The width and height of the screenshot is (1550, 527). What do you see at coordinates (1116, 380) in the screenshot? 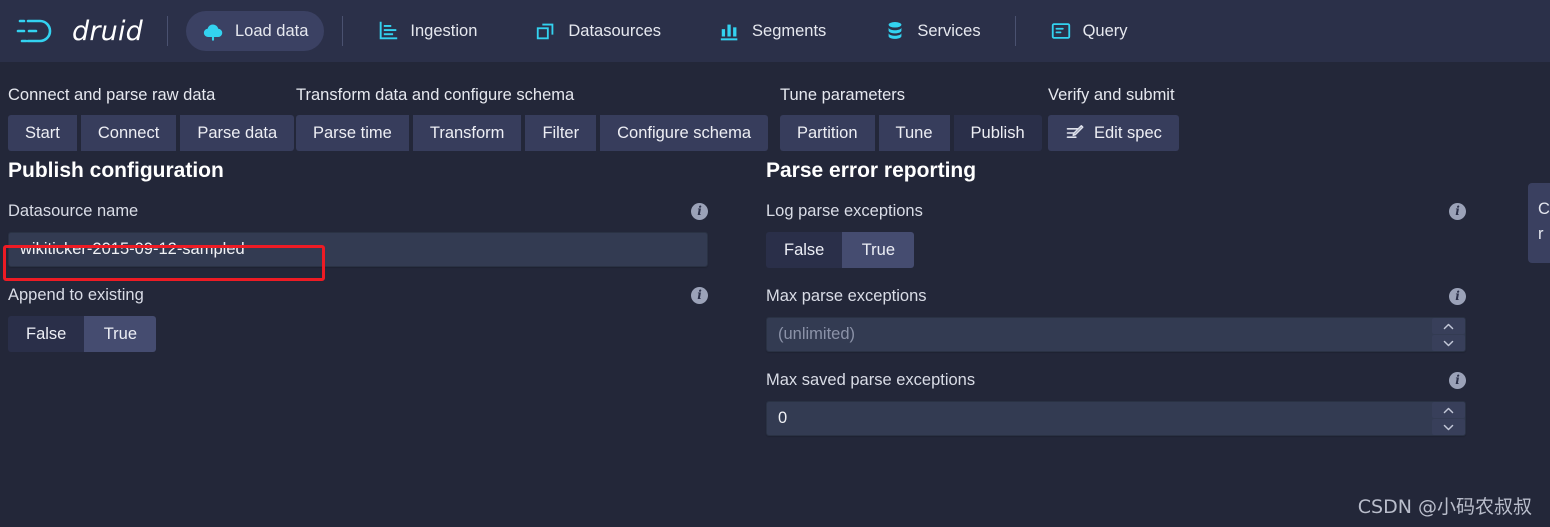
I see `field-label-row: Max saved parse exceptions i` at bounding box center [1116, 380].